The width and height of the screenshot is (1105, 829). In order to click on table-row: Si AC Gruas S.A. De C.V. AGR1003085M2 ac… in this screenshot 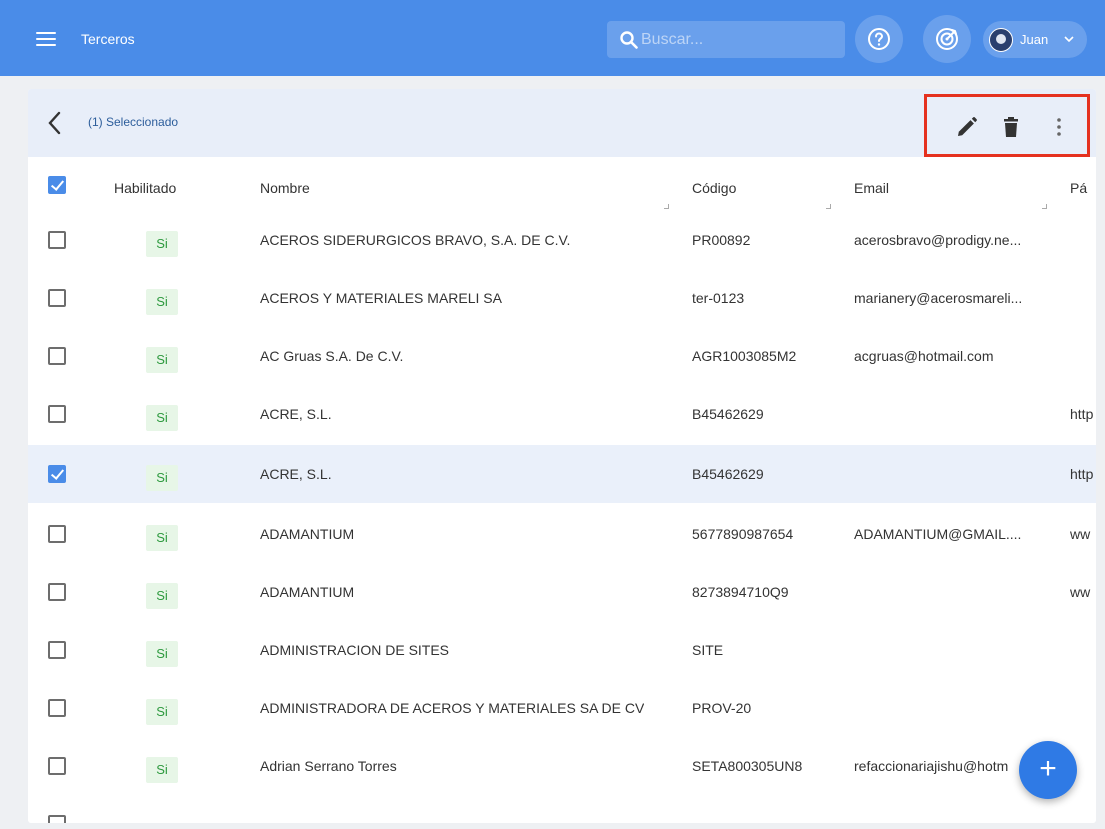, I will do `click(562, 356)`.